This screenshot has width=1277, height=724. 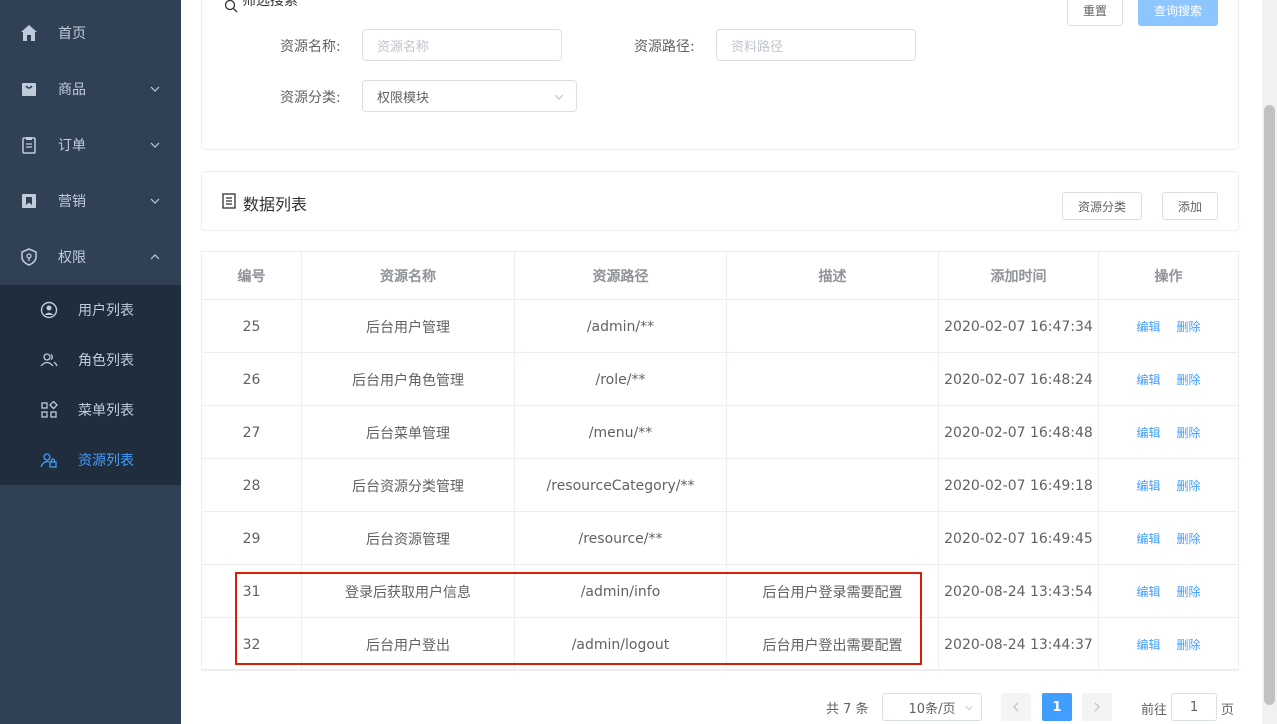 What do you see at coordinates (1057, 707) in the screenshot?
I see `page-number-current: 1` at bounding box center [1057, 707].